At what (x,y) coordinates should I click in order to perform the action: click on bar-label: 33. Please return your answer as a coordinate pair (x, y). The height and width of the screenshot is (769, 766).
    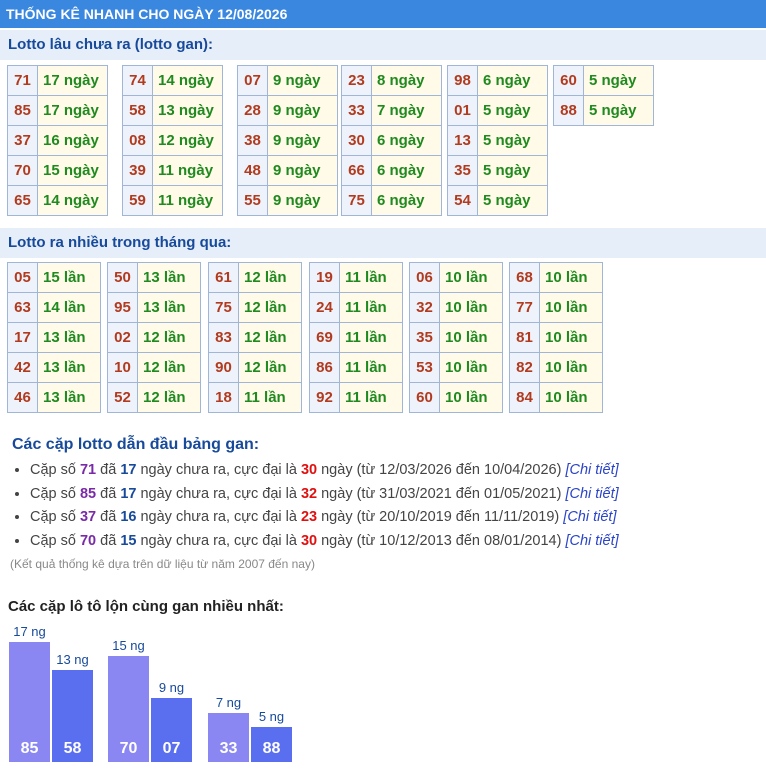
    Looking at the image, I should click on (228, 748).